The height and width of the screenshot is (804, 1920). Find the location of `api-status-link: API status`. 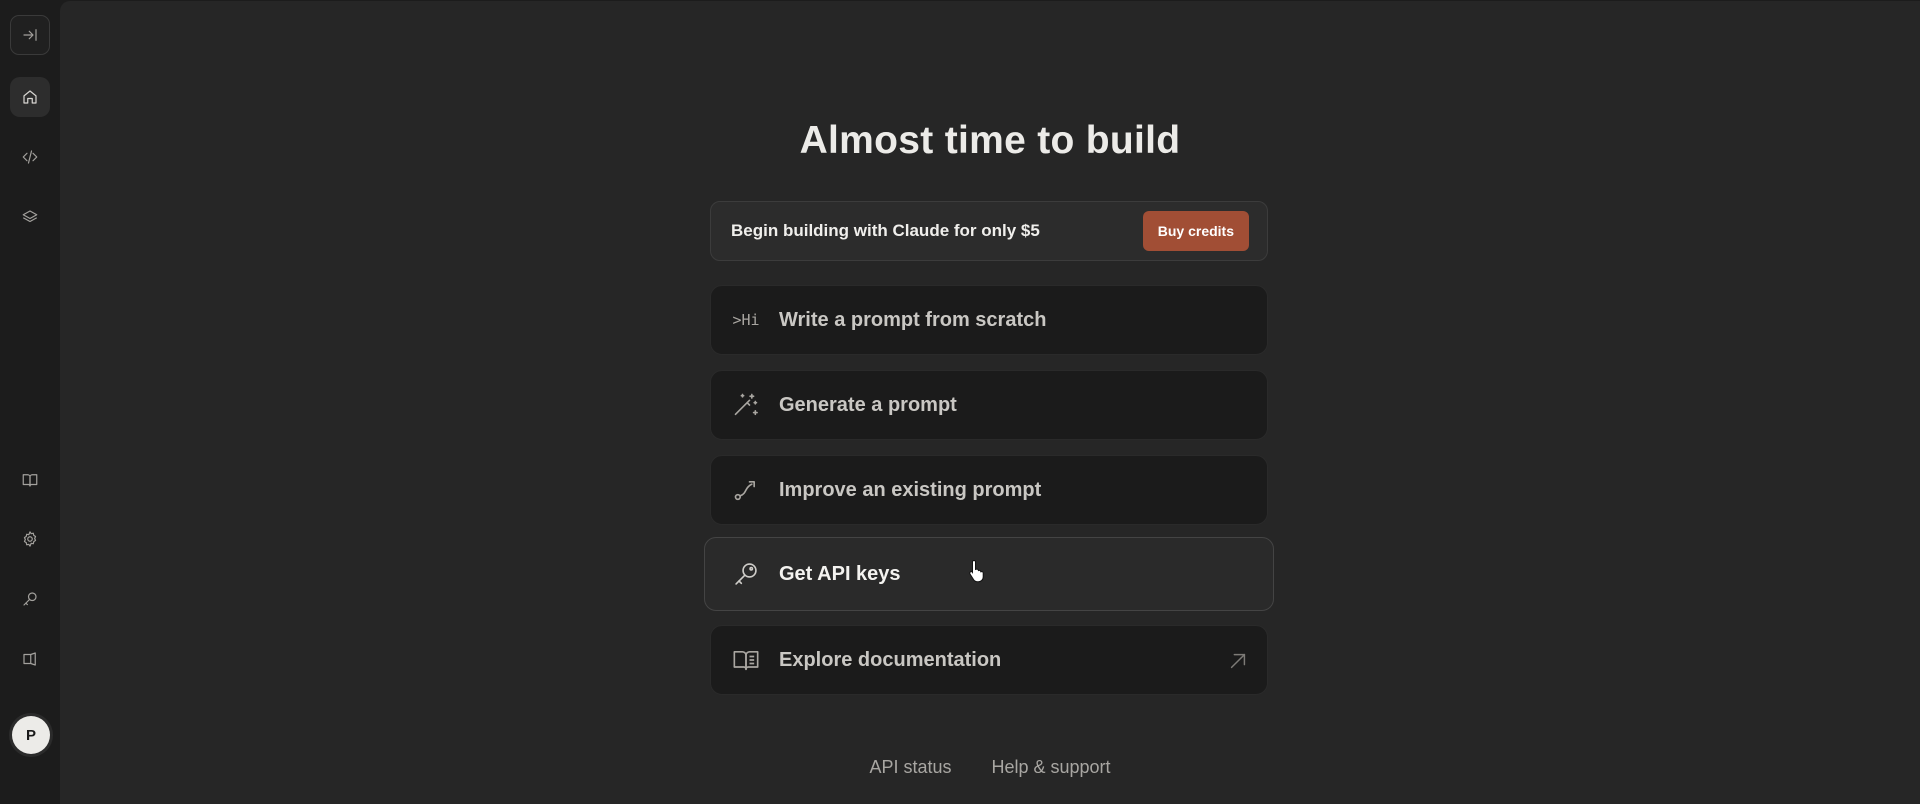

api-status-link: API status is located at coordinates (910, 767).